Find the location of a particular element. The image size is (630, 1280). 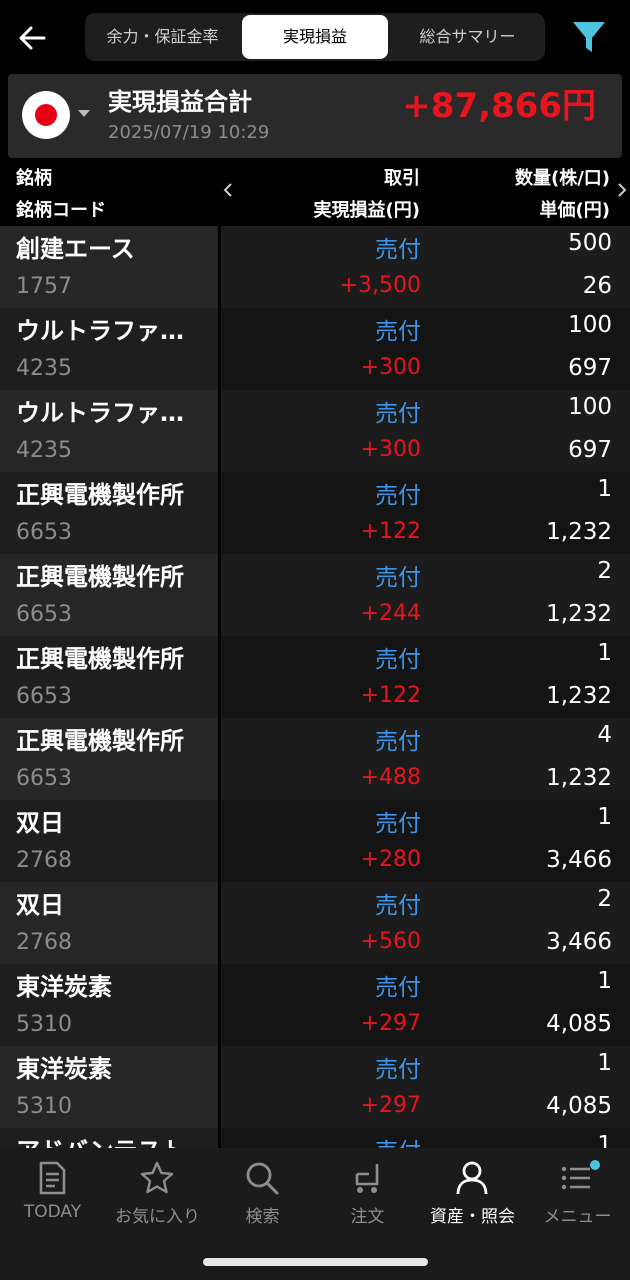

nav-label: 資産・照会 is located at coordinates (472, 1217).